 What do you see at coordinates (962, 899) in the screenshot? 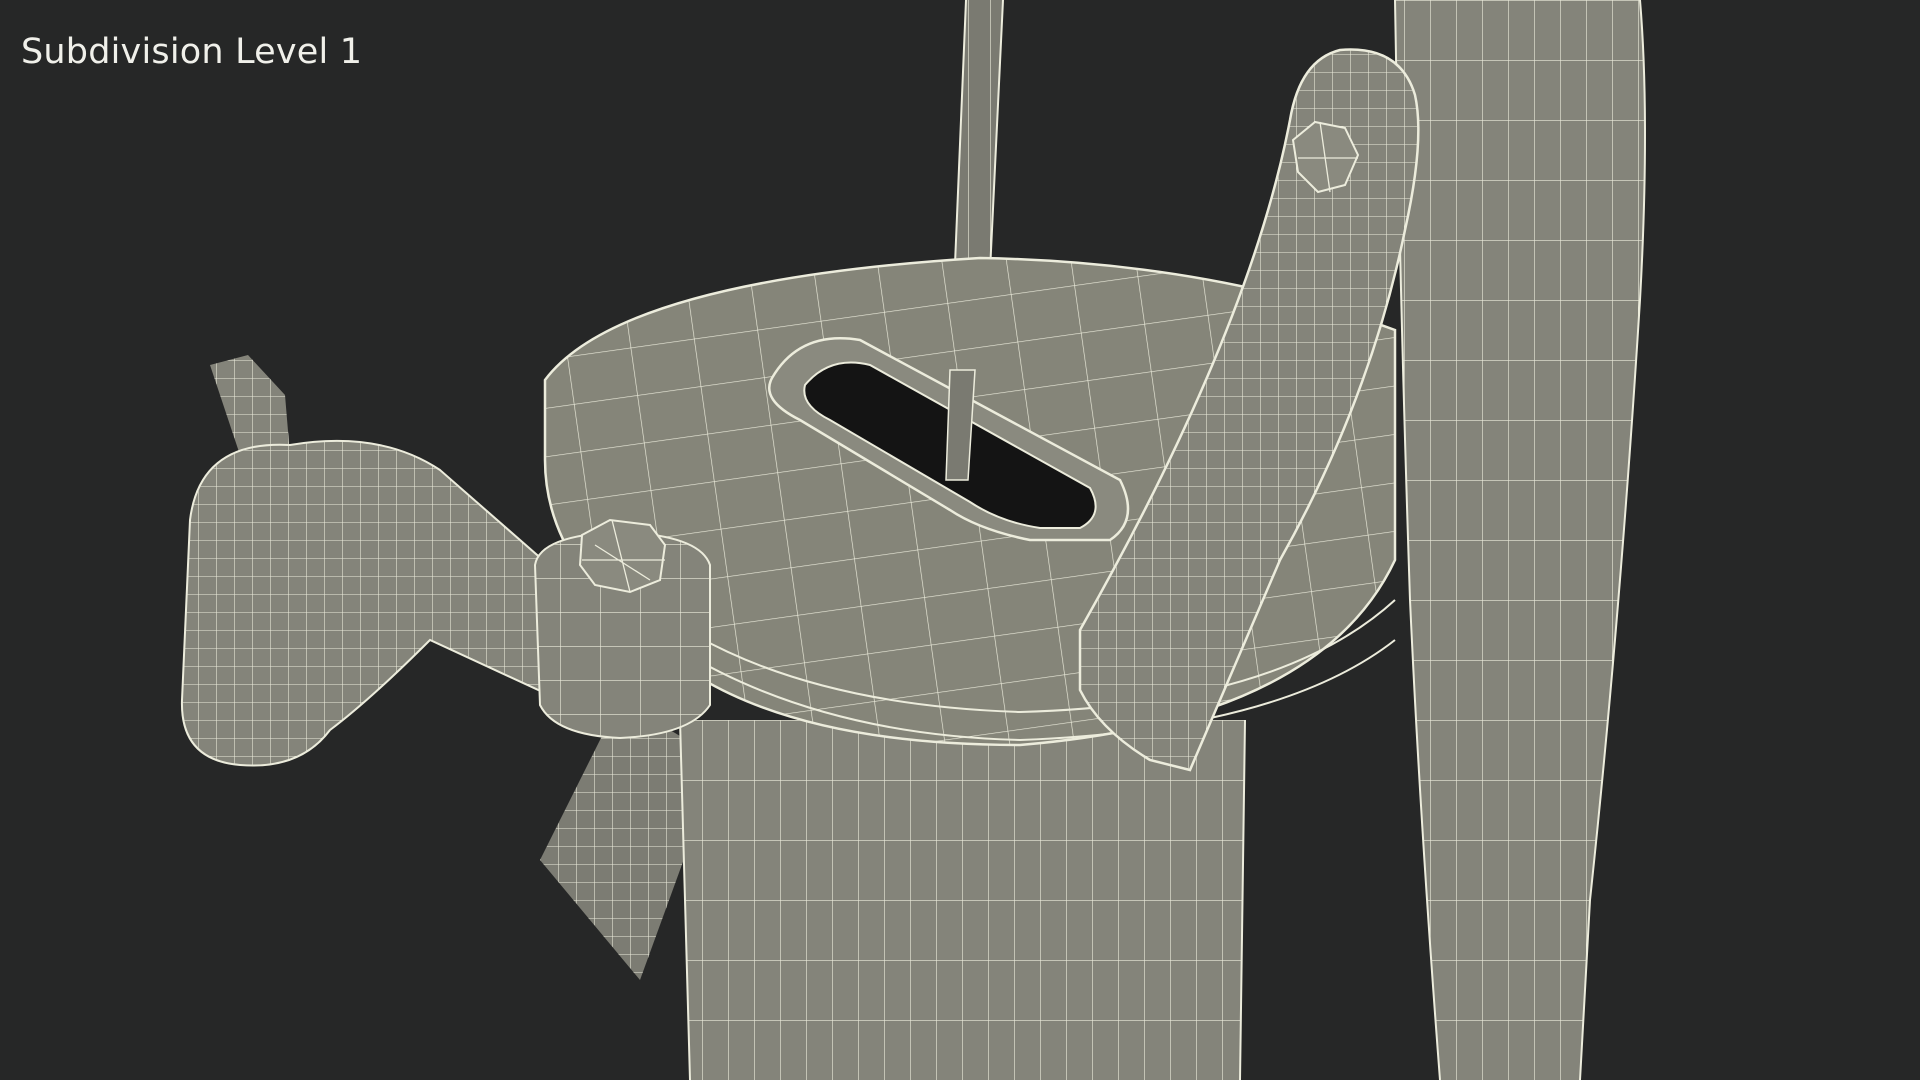
I see `pump-cylinder` at bounding box center [962, 899].